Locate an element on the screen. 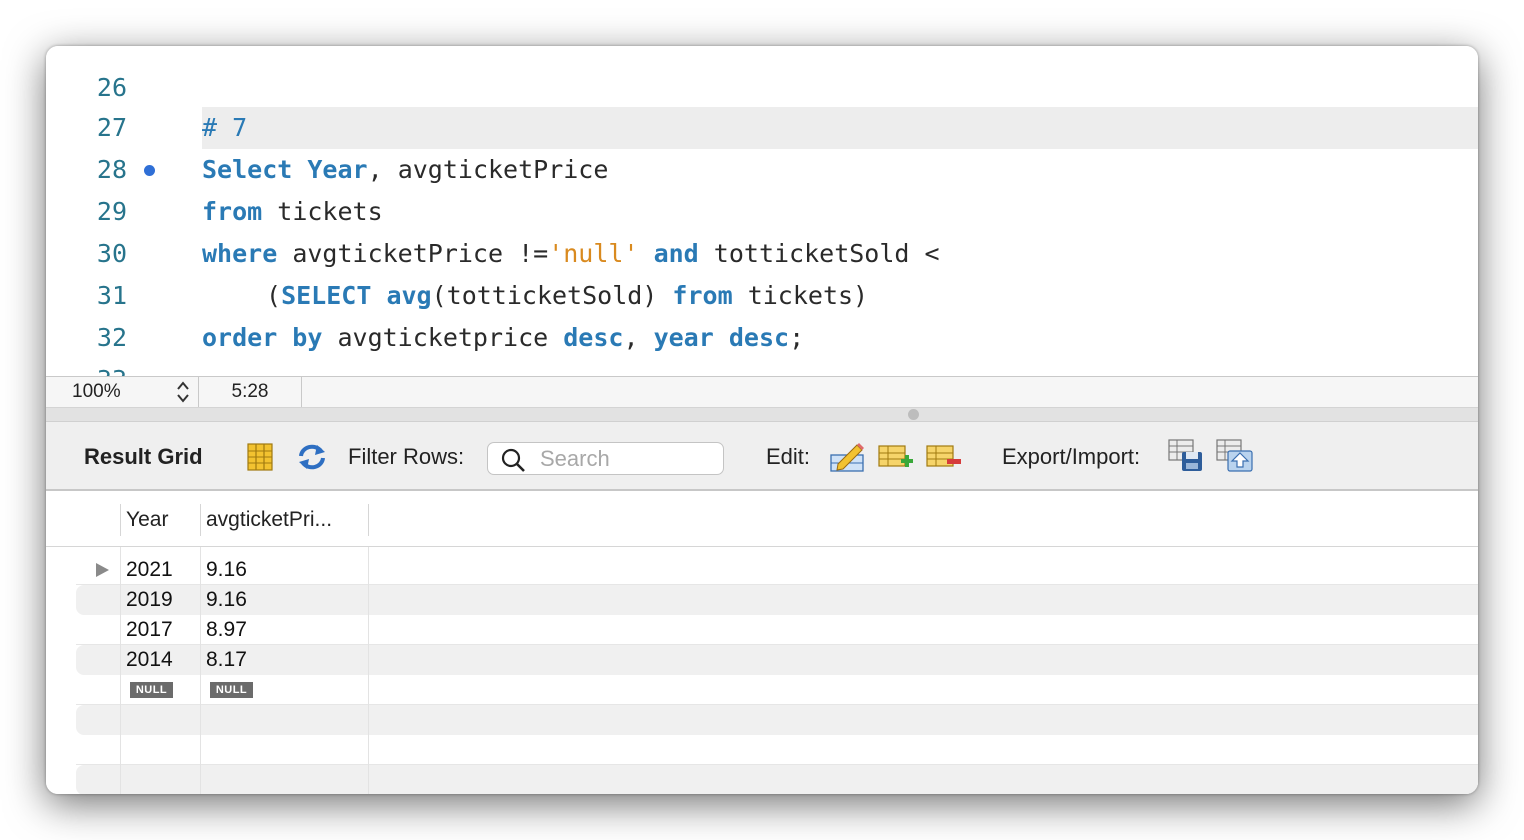 This screenshot has width=1524, height=840. export-save-icon is located at coordinates (1186, 455).